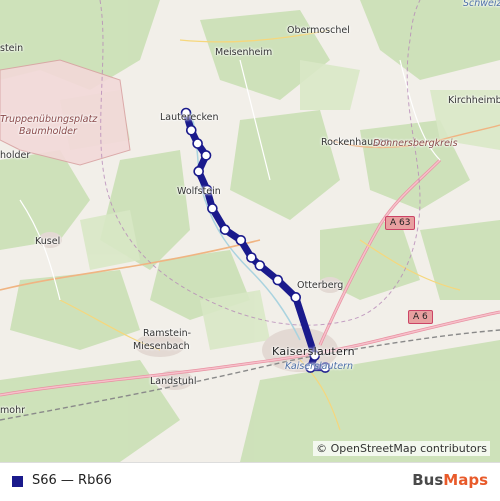  Describe the element at coordinates (420, 317) in the screenshot. I see `road-shield-a6: A 6` at that location.